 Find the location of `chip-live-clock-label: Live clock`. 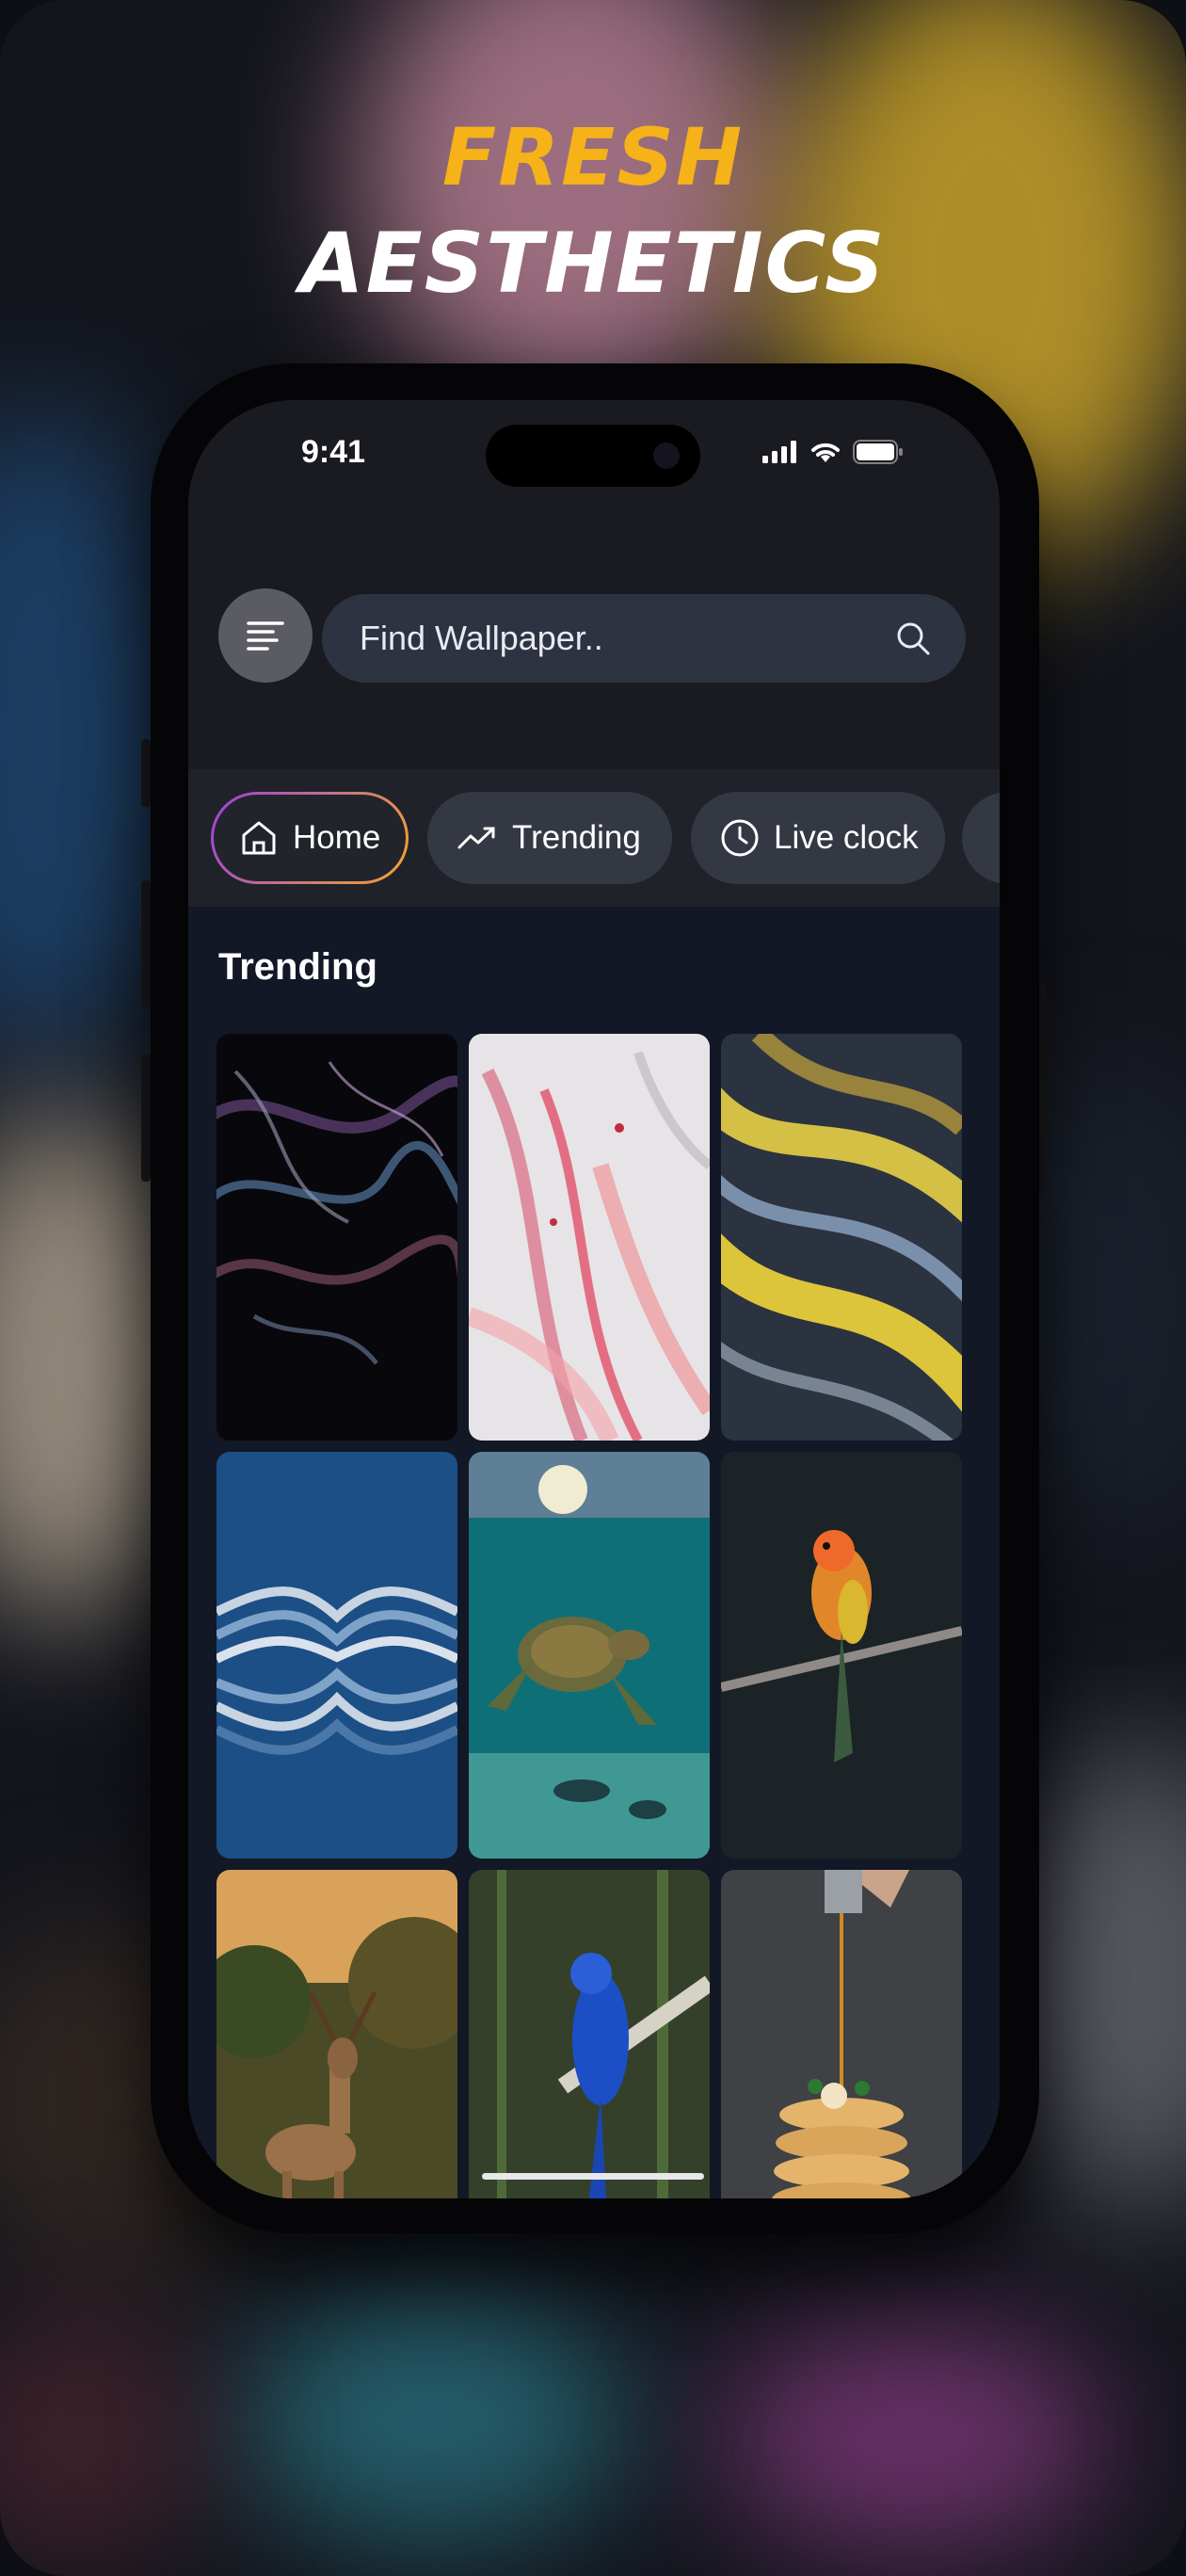

chip-live-clock-label: Live clock is located at coordinates (846, 837).